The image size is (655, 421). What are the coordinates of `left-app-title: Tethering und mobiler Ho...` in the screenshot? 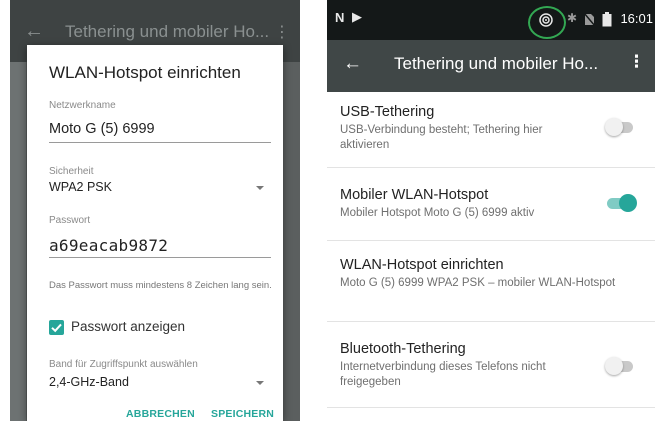 It's located at (167, 31).